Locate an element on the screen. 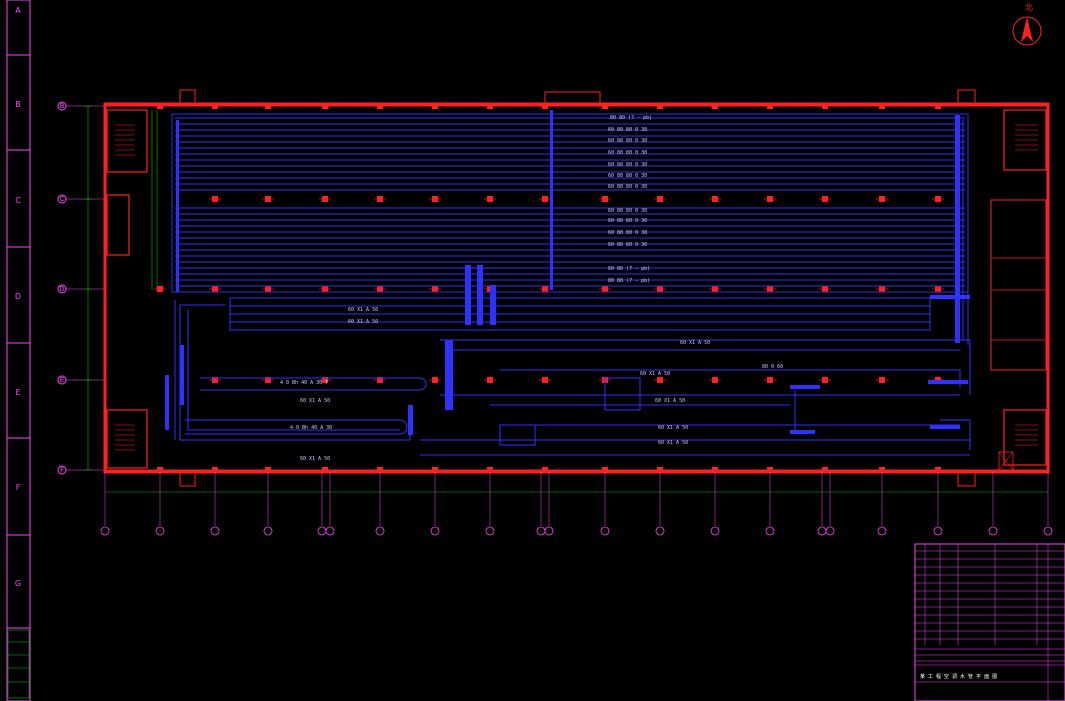 This screenshot has width=1065, height=701. row-letter-e: E is located at coordinates (17, 392).